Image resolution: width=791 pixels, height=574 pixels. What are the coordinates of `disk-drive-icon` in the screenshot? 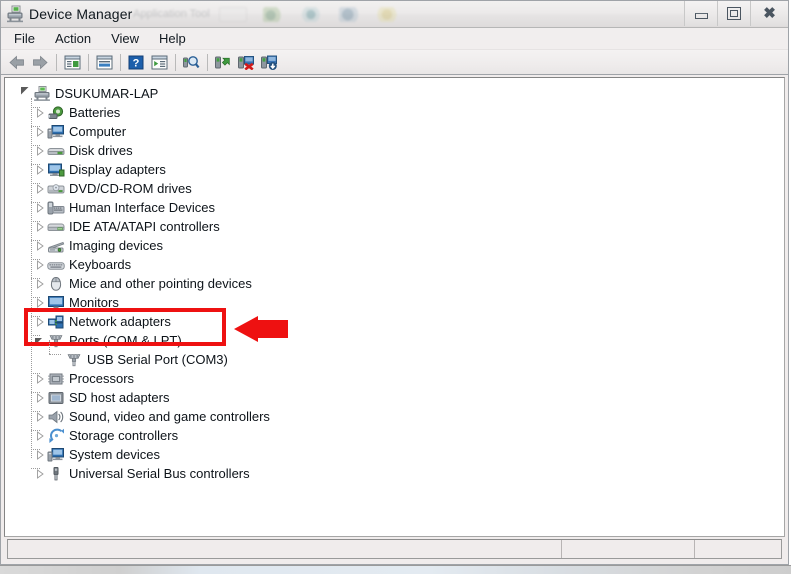 It's located at (56, 151).